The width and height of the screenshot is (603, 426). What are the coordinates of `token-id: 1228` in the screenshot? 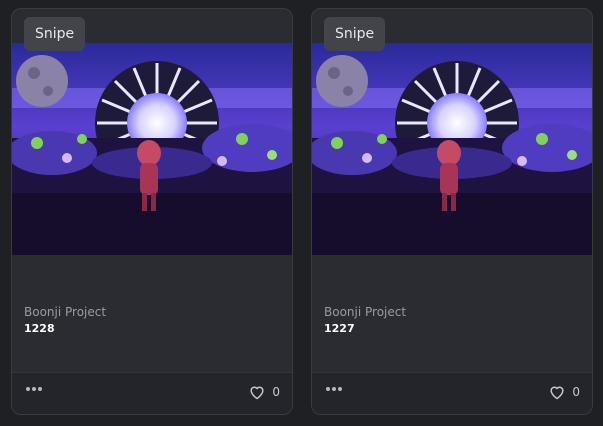 It's located at (39, 328).